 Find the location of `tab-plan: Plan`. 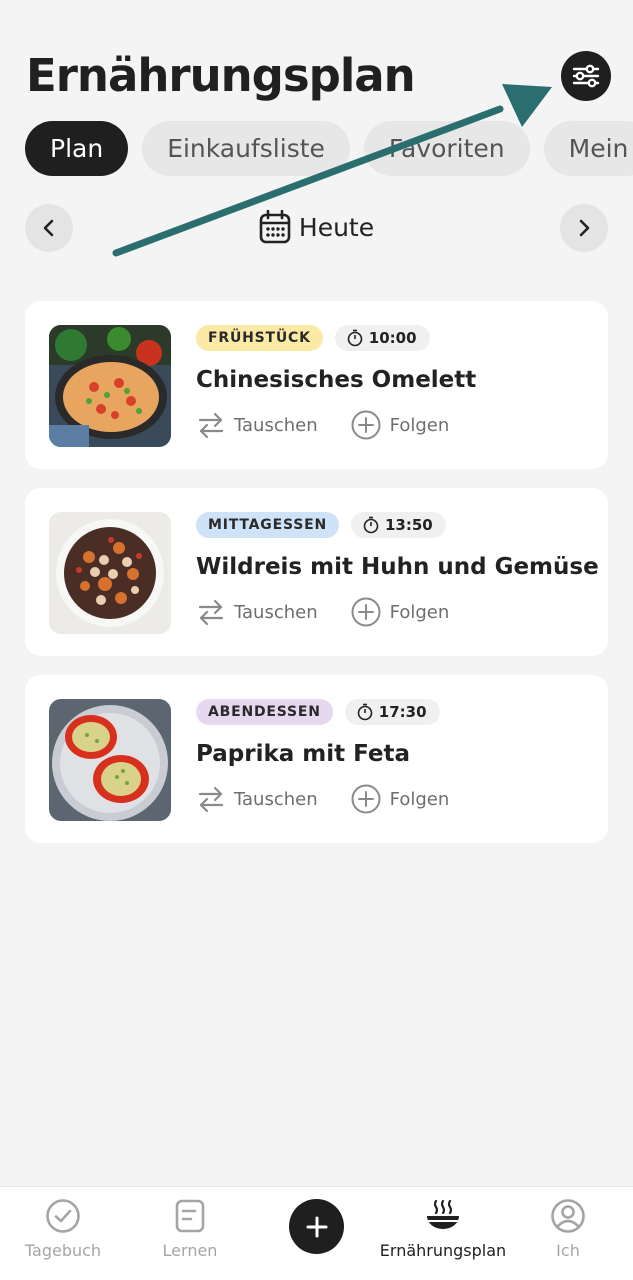

tab-plan: Plan is located at coordinates (77, 148).